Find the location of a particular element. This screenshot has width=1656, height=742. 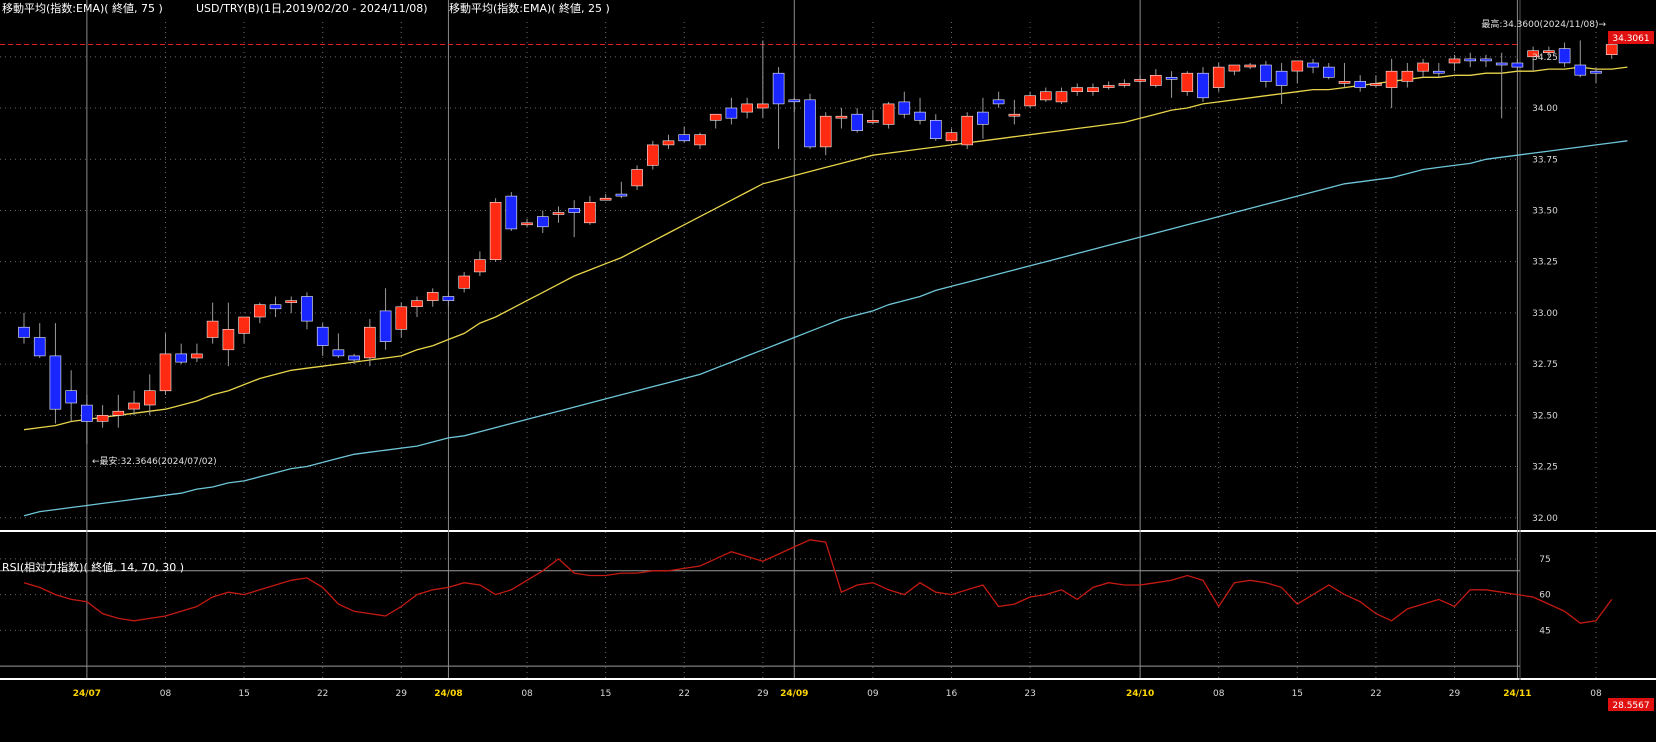

price-tick-label: 33.75 is located at coordinates (1545, 160).